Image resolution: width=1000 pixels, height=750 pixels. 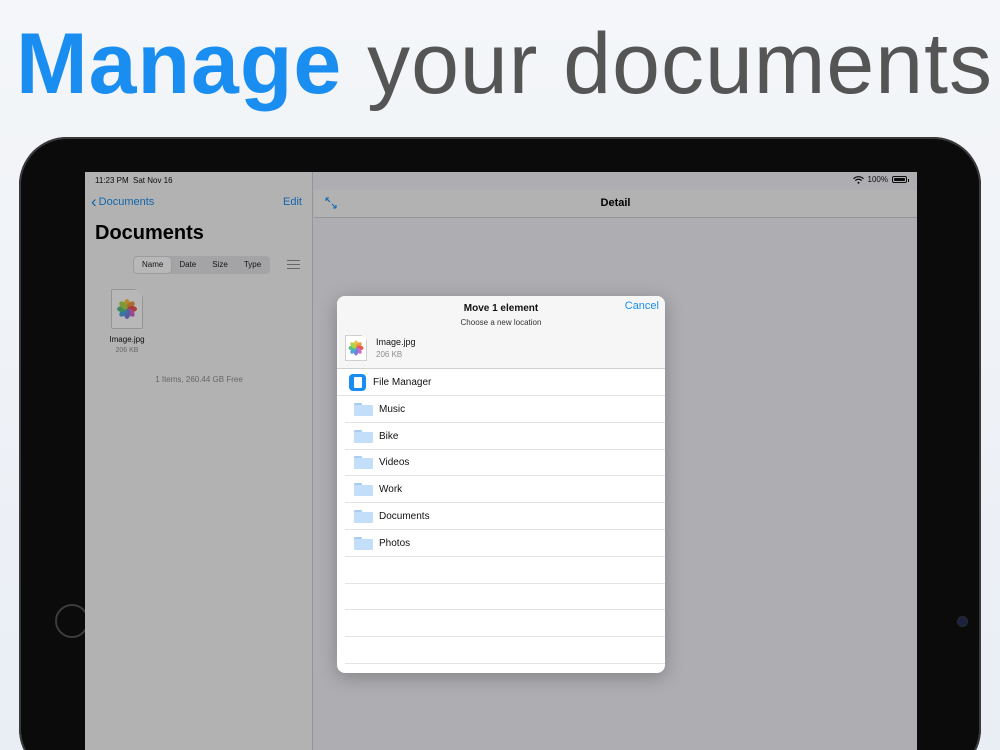 What do you see at coordinates (404, 517) in the screenshot?
I see `folder-label: Documents` at bounding box center [404, 517].